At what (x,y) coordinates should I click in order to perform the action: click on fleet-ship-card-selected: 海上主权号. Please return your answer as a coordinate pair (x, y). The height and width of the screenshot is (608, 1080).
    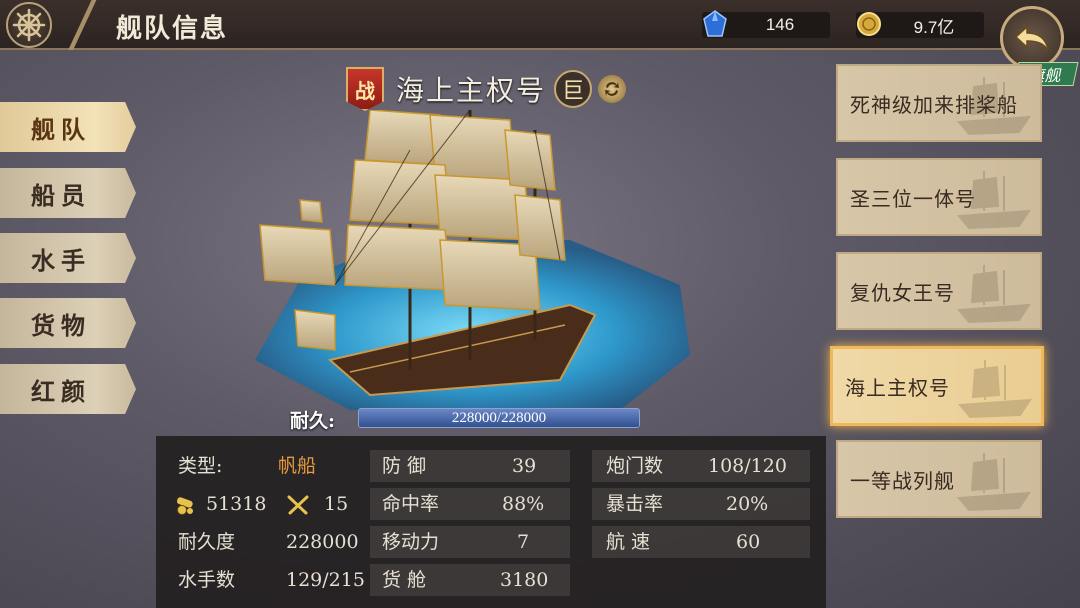
    Looking at the image, I should click on (937, 386).